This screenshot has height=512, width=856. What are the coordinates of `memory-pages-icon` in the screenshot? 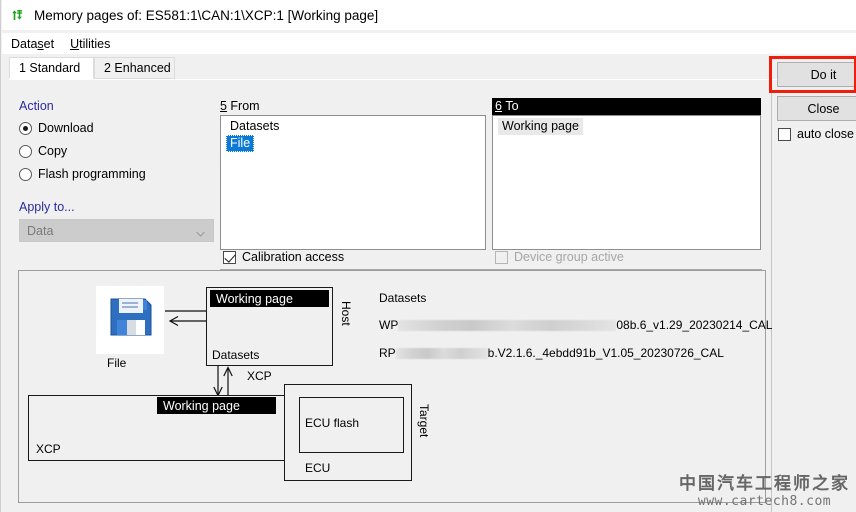 It's located at (19, 15).